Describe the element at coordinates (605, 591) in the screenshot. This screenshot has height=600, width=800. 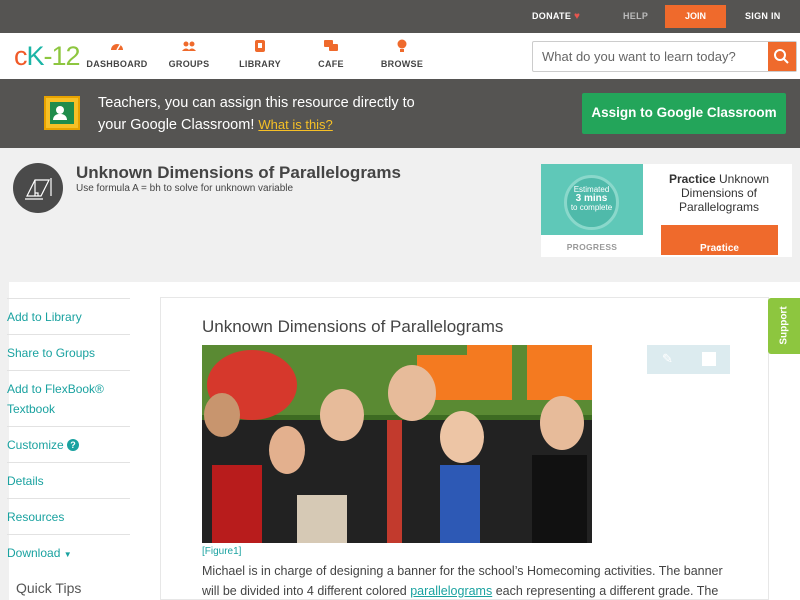
I see `paragraph-text-2: each representing a different grade. The` at that location.